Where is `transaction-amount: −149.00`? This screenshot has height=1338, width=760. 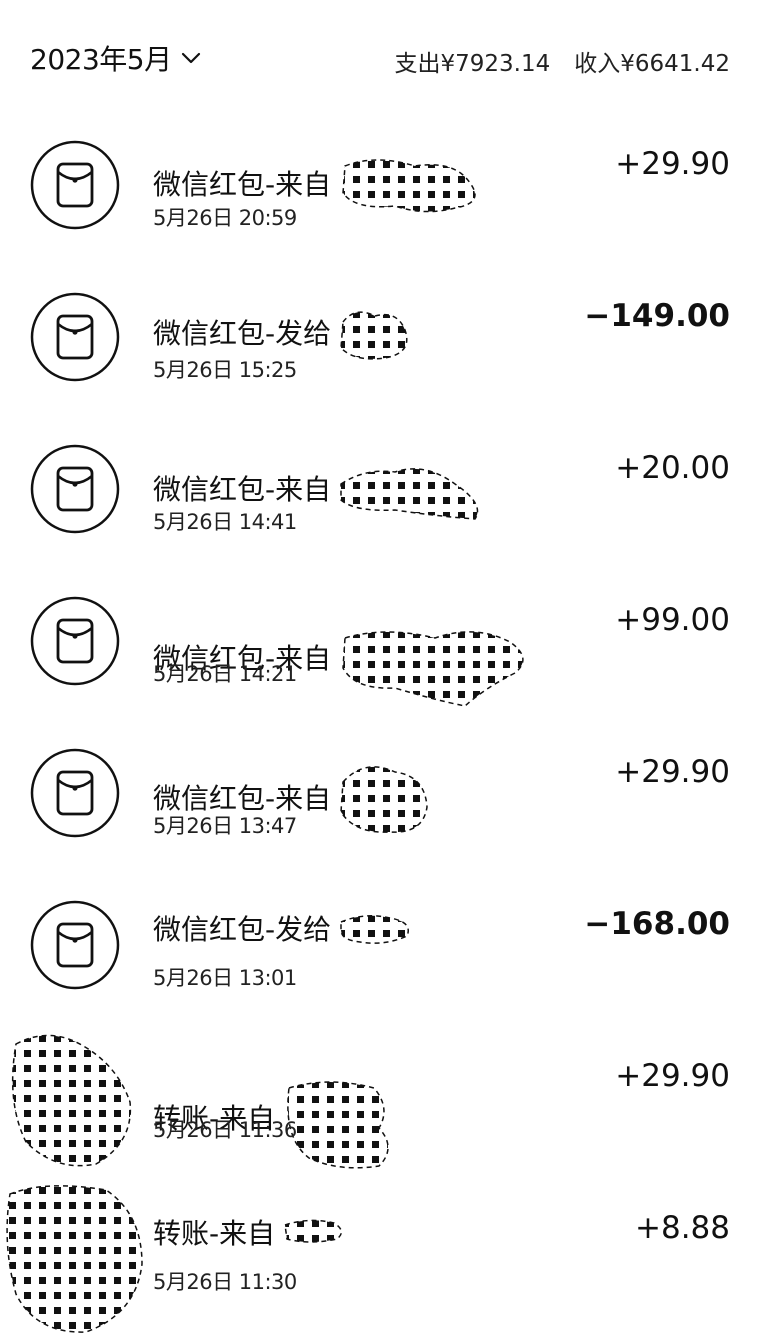 transaction-amount: −149.00 is located at coordinates (657, 316).